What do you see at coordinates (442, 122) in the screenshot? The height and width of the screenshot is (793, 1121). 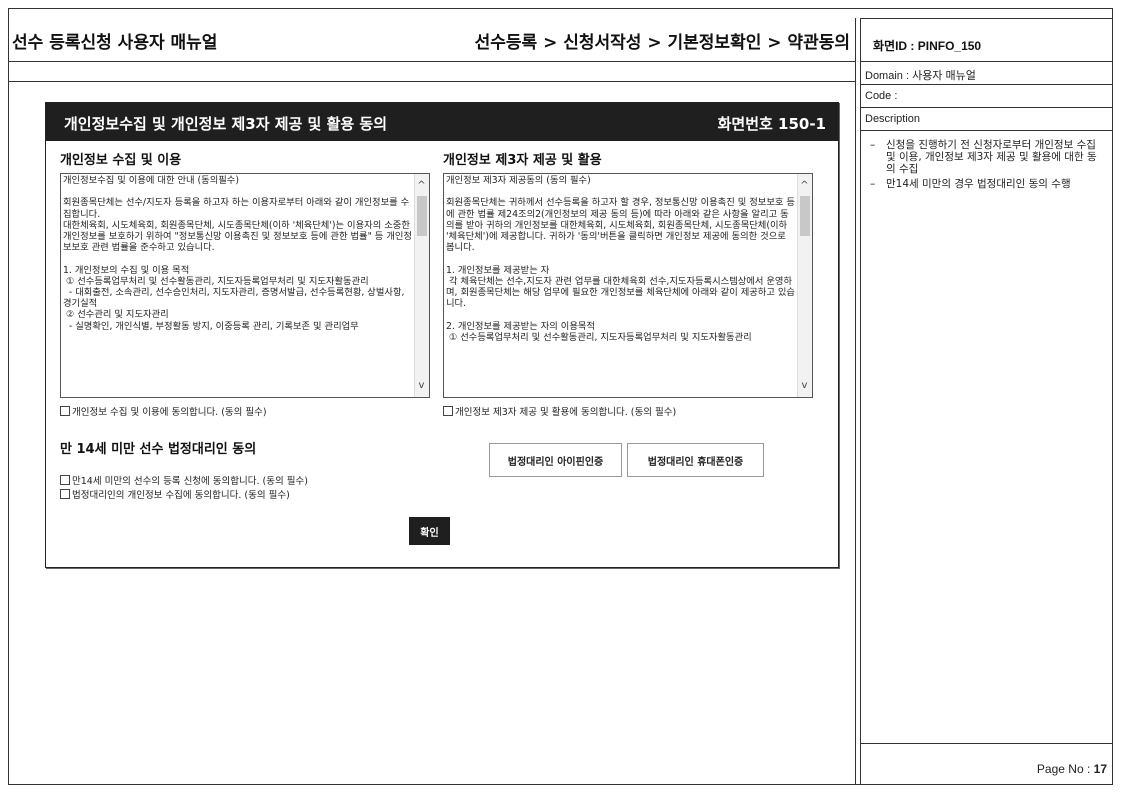 I see `modal-header: 개인정보수집 및 개인정보 제3자 제공 및 활용 동의 화면번호 150-1` at bounding box center [442, 122].